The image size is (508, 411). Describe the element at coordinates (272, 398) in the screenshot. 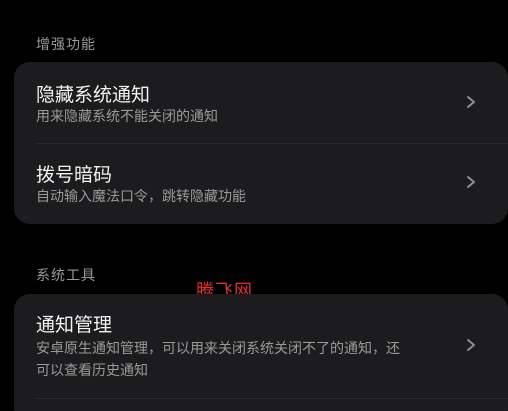

I see `divider` at that location.